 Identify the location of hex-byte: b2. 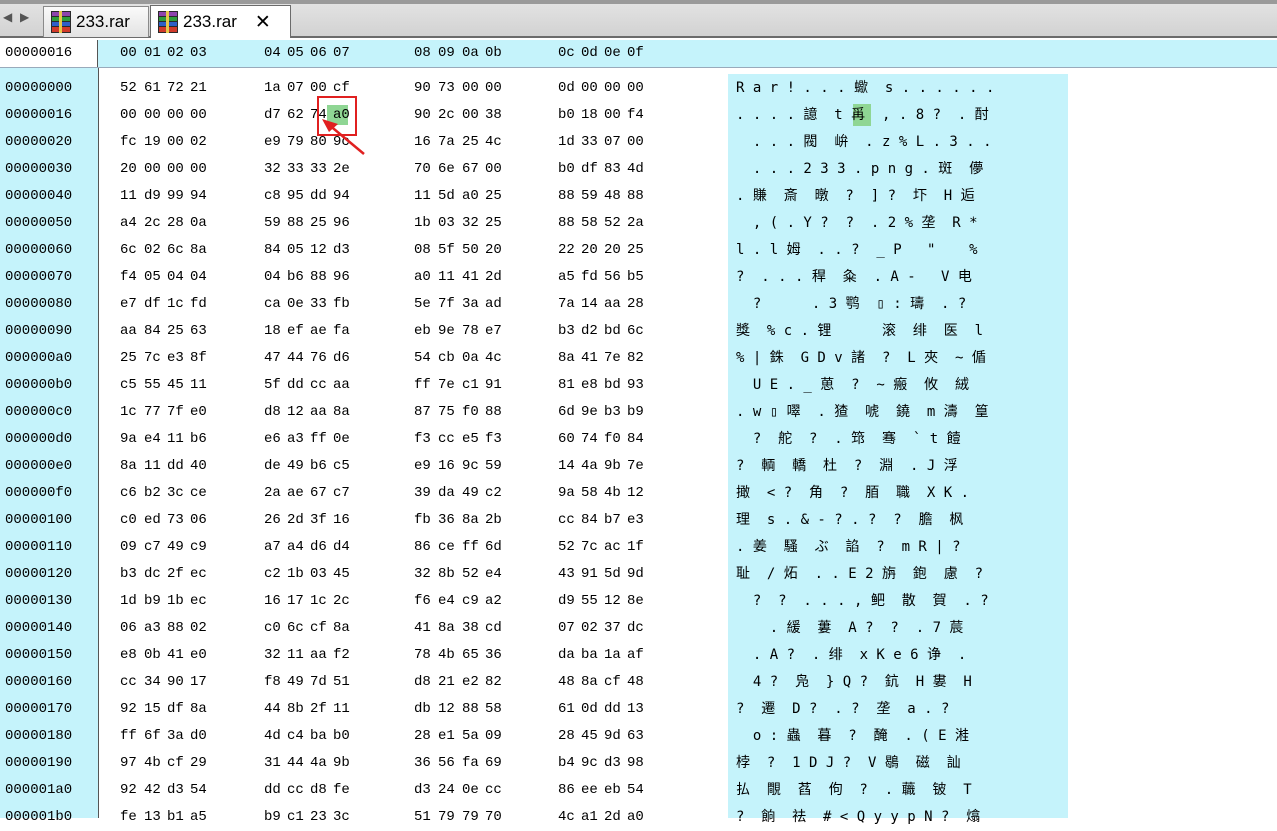
(152, 493).